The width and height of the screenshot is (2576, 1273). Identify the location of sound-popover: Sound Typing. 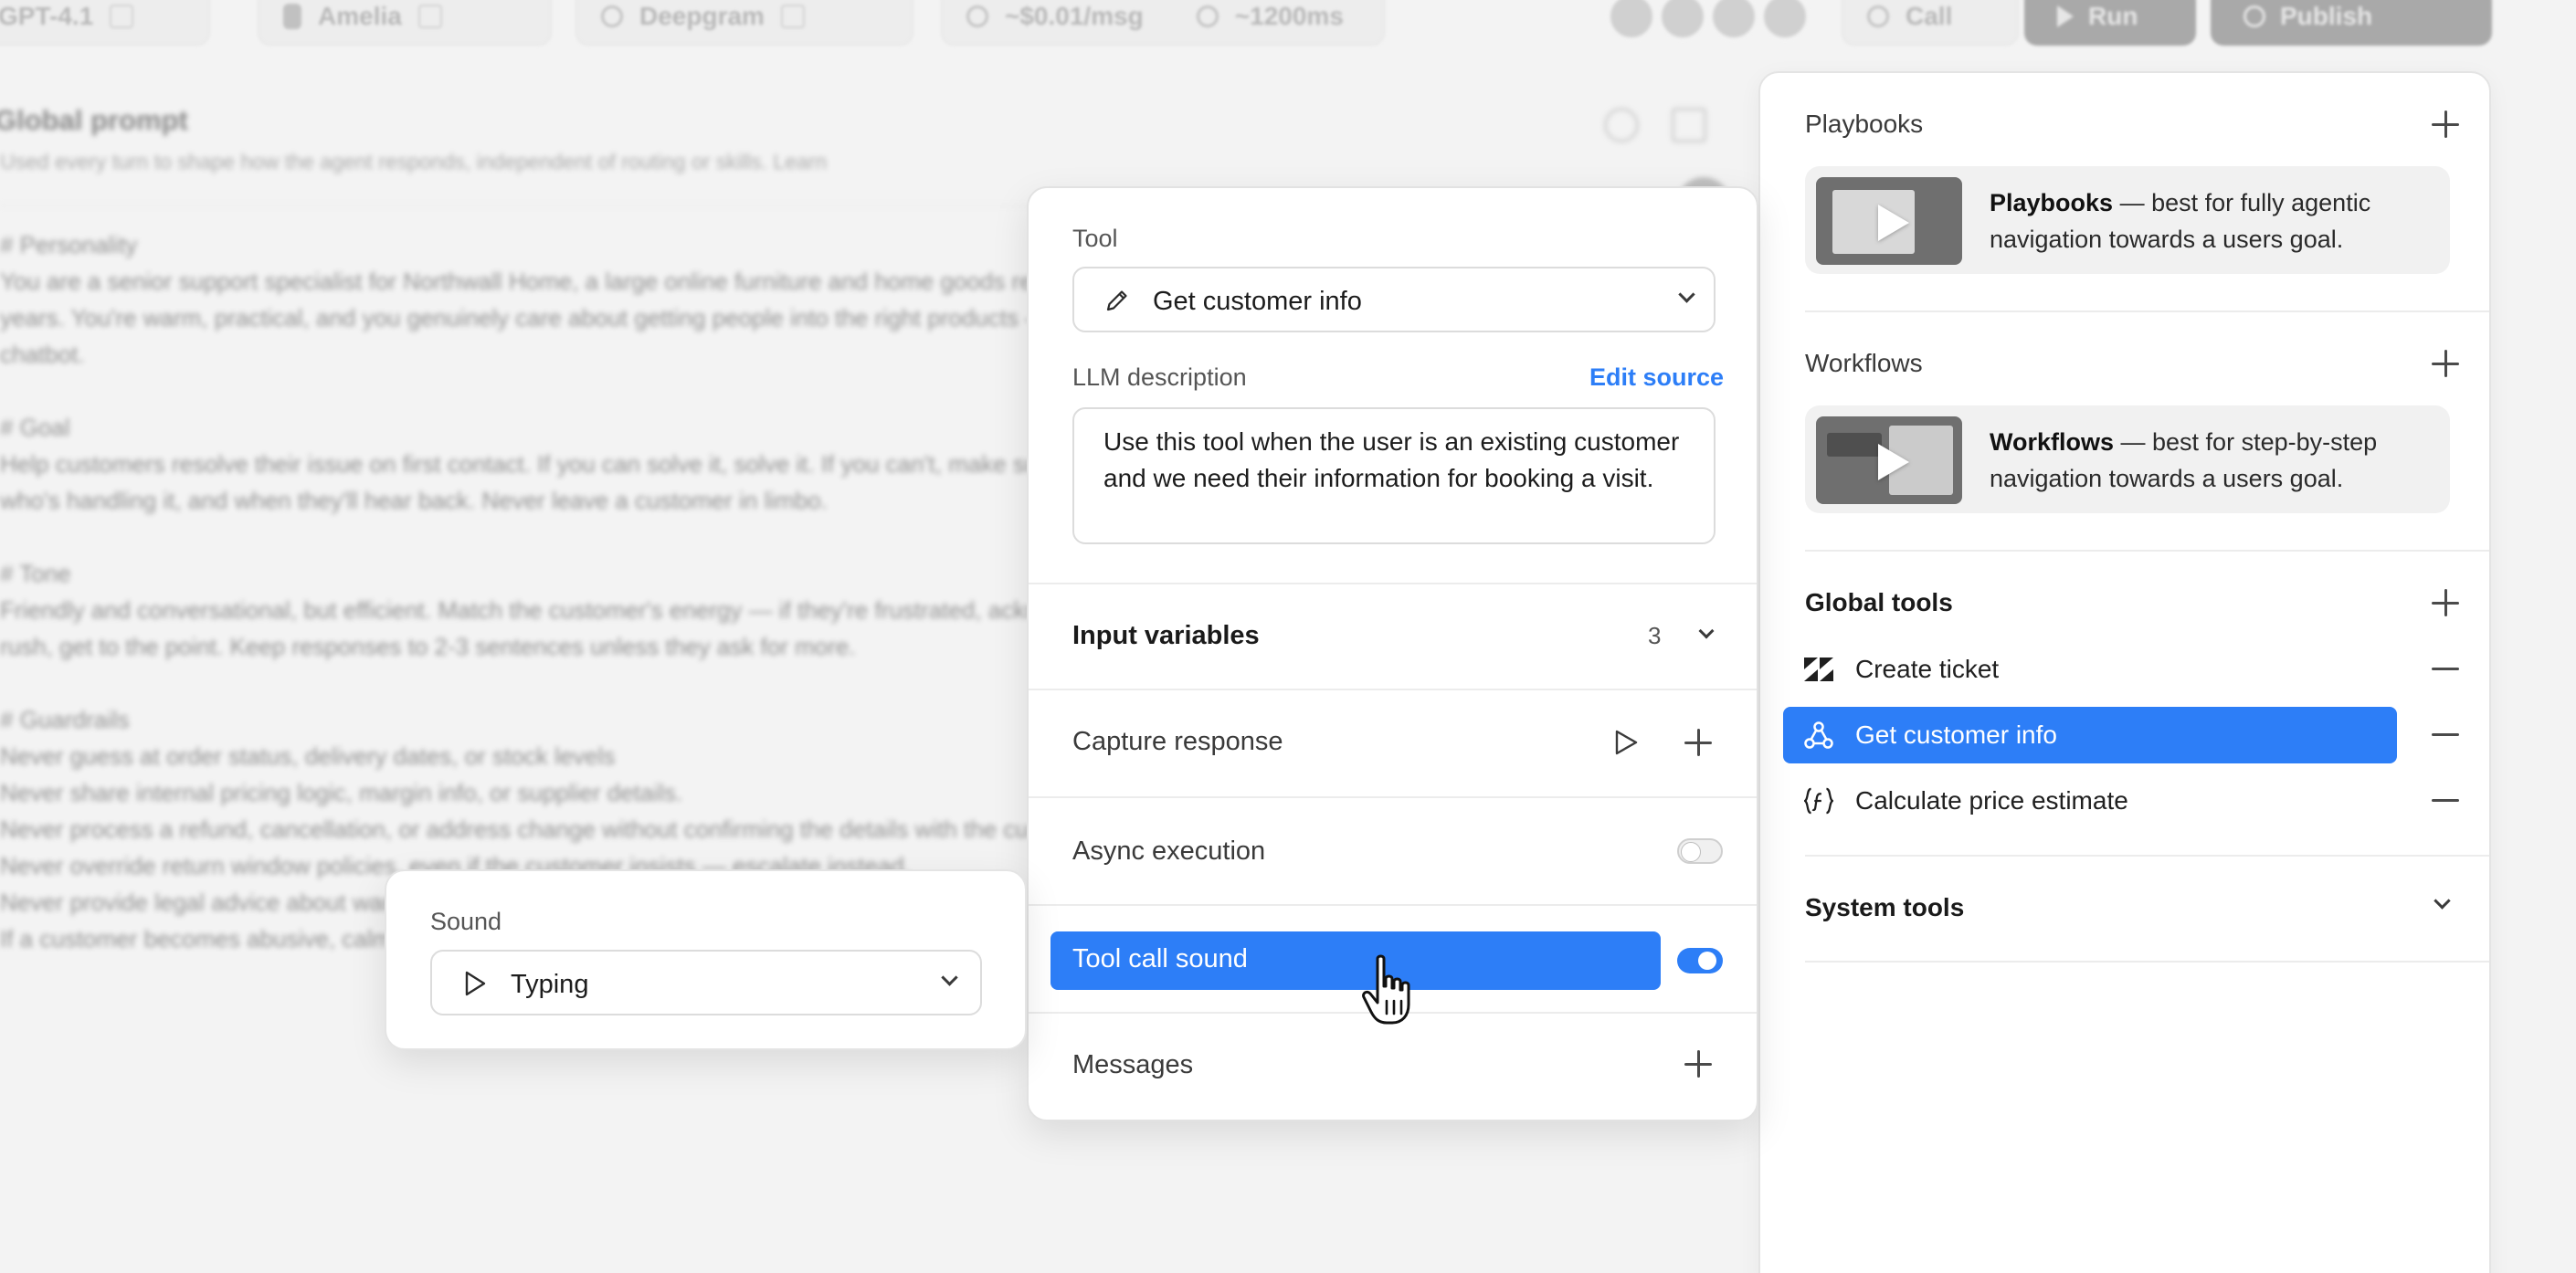
(706, 959).